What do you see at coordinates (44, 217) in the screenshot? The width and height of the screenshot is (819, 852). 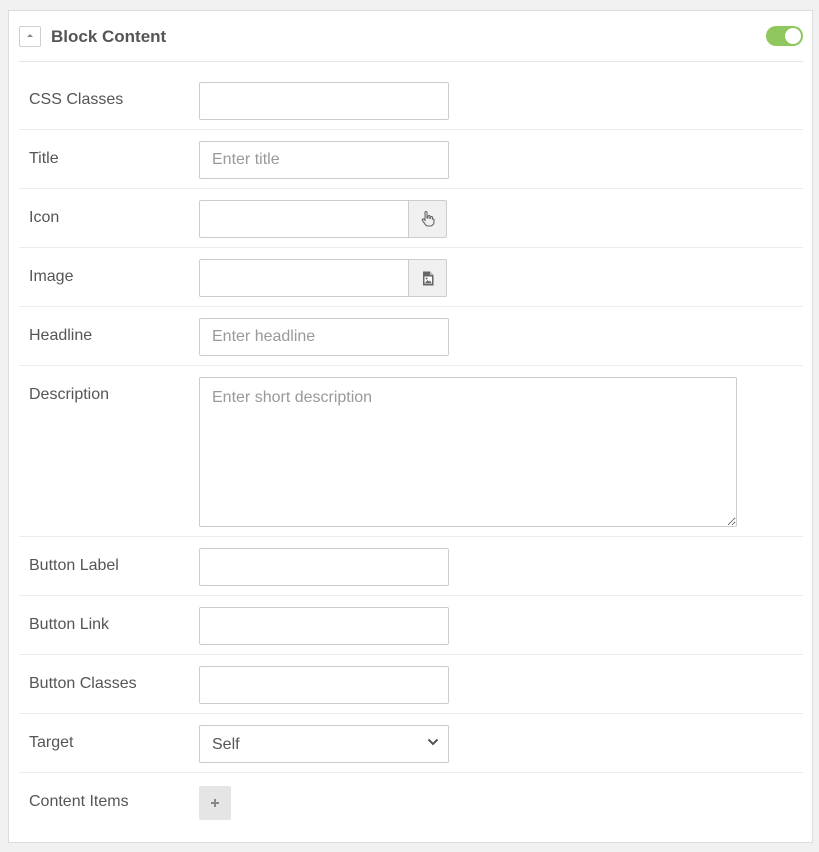 I see `icon-label: Icon` at bounding box center [44, 217].